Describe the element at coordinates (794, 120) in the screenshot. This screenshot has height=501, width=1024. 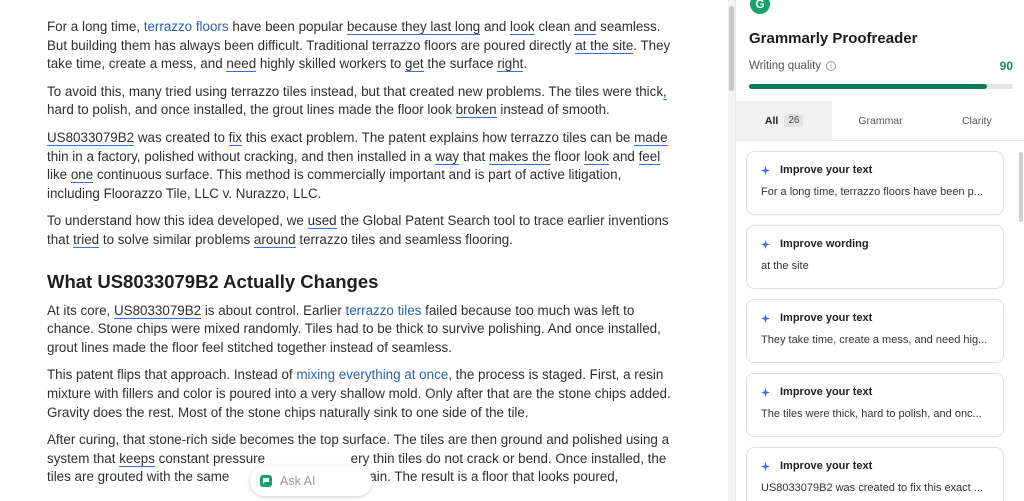
I see `tab-all-count: 26` at that location.